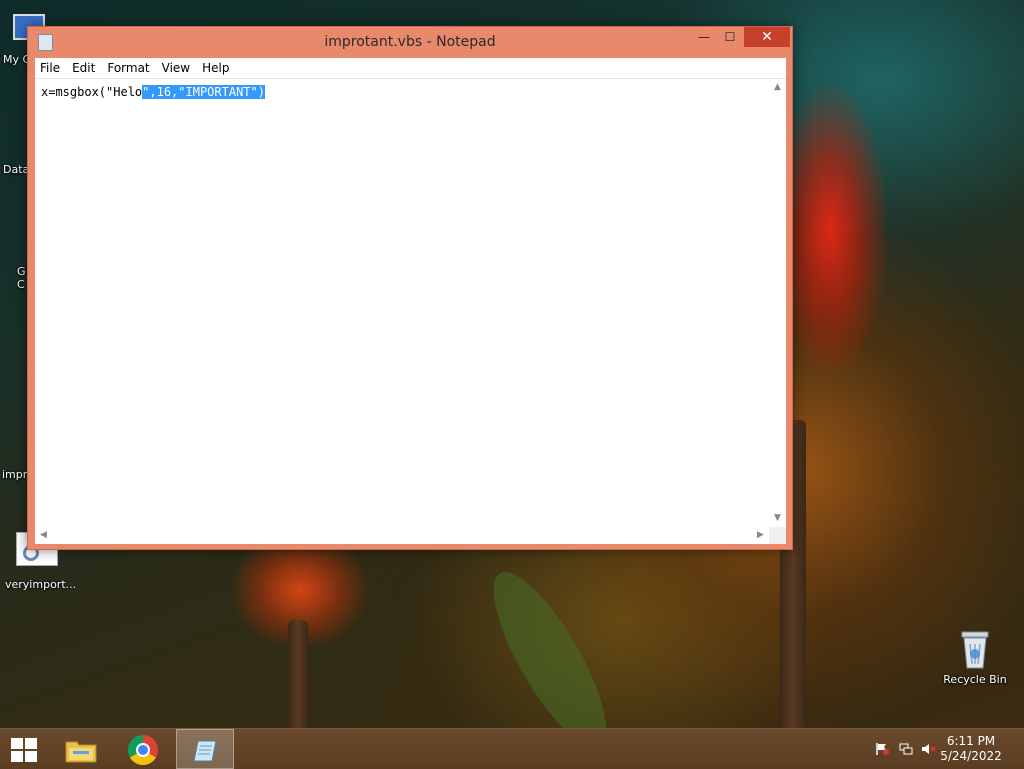 Image resolution: width=1024 pixels, height=769 pixels. Describe the element at coordinates (975, 679) in the screenshot. I see `desktop-icon-label: Recycle Bin` at that location.